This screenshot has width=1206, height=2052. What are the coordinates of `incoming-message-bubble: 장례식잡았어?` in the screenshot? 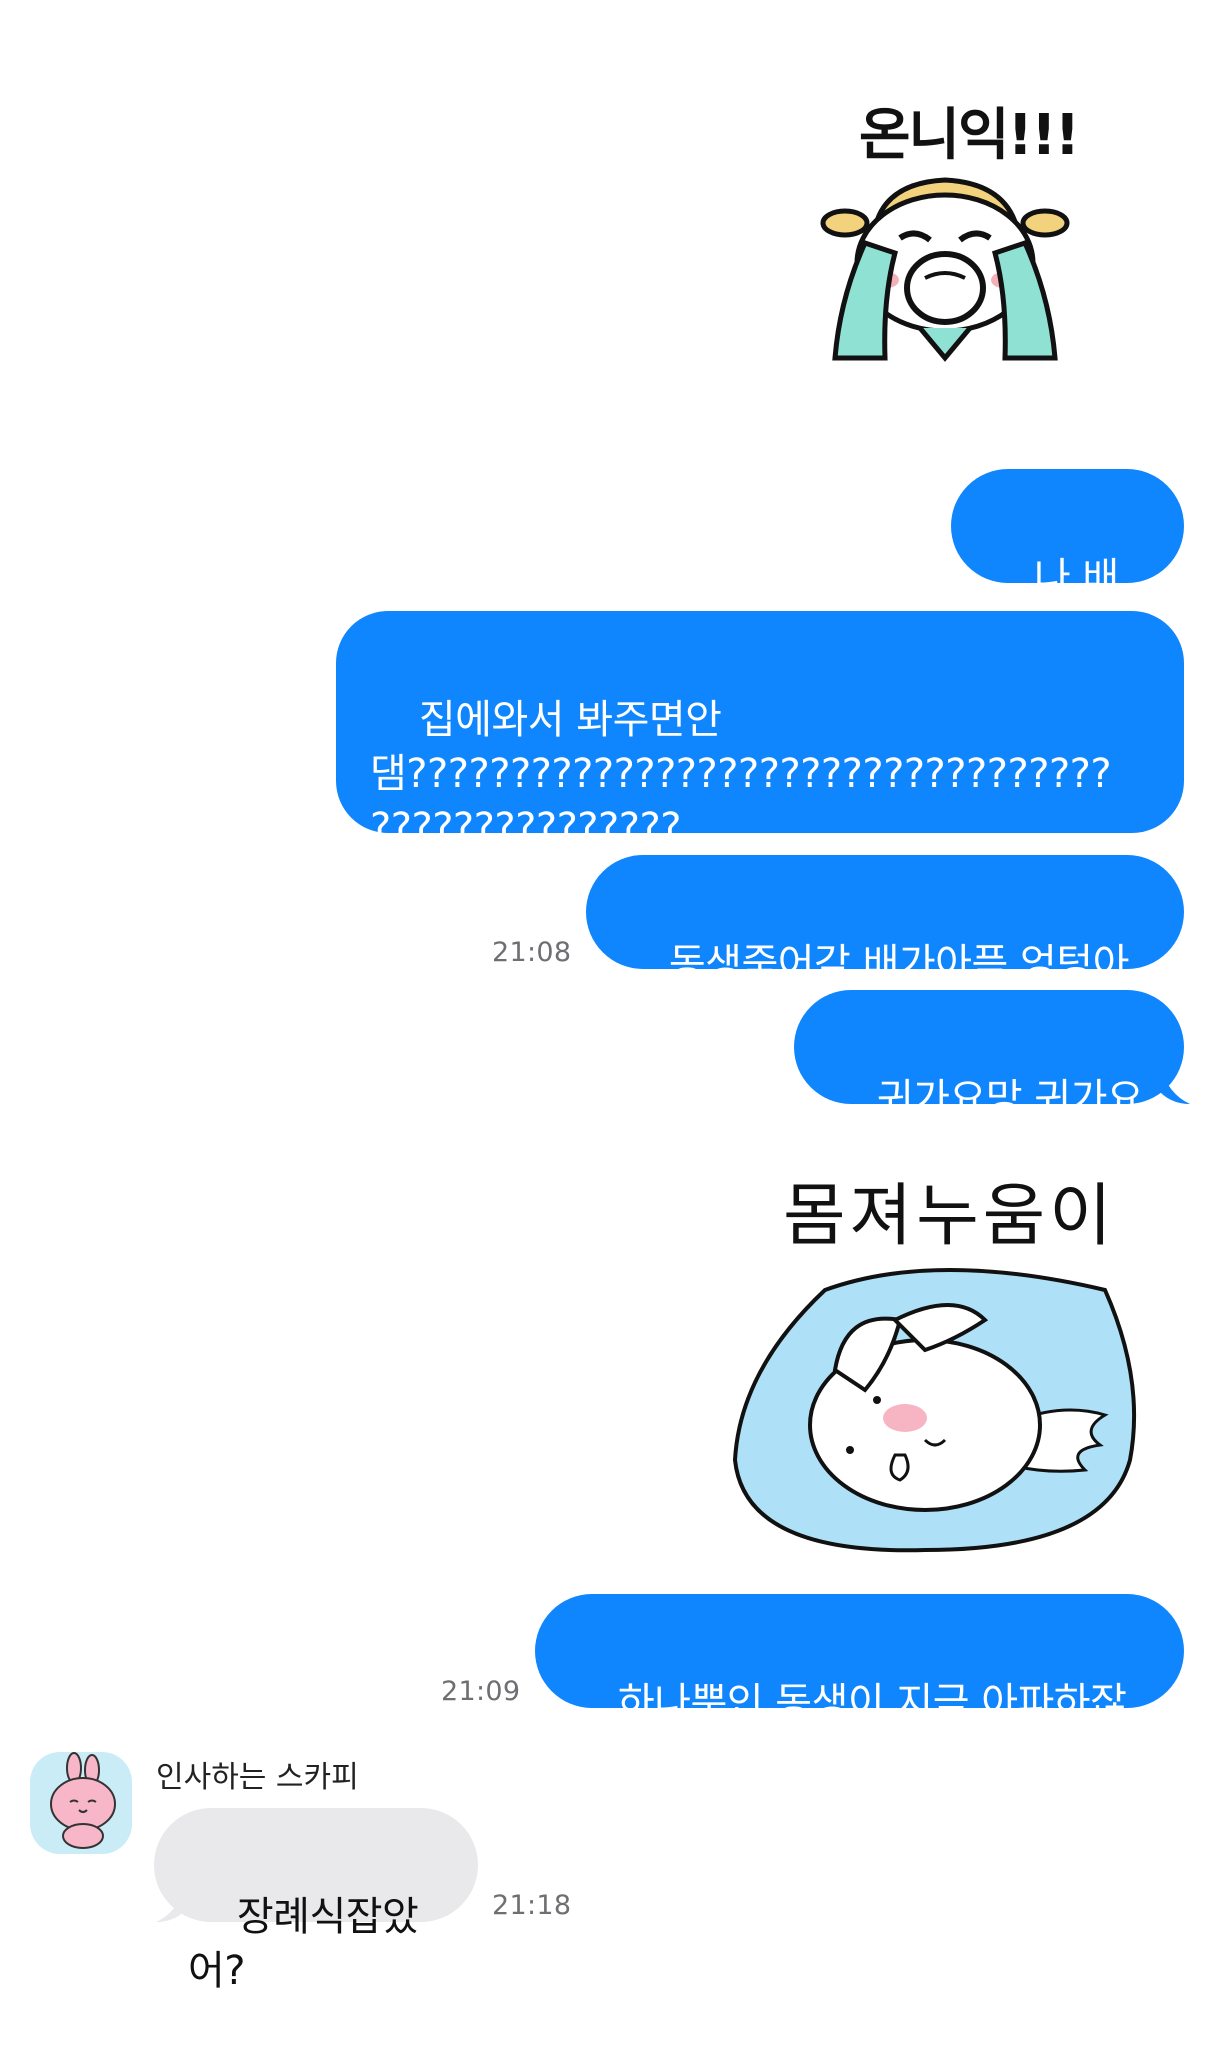 It's located at (316, 1901).